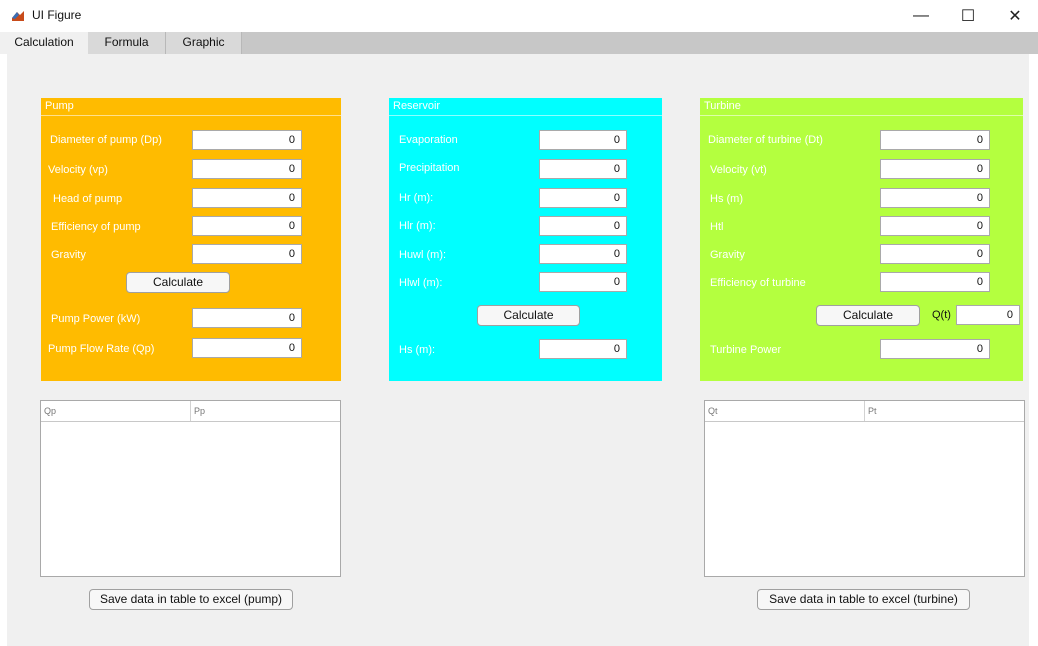 This screenshot has width=1038, height=646. Describe the element at coordinates (868, 315) in the screenshot. I see `turbine-calculate-button: Calculate` at that location.